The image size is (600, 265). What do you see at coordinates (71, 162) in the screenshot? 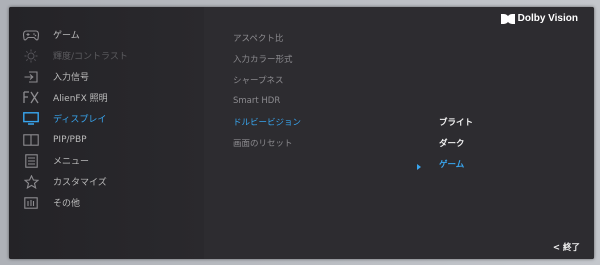
I see `sidebar-item-label: メニュー` at bounding box center [71, 162].